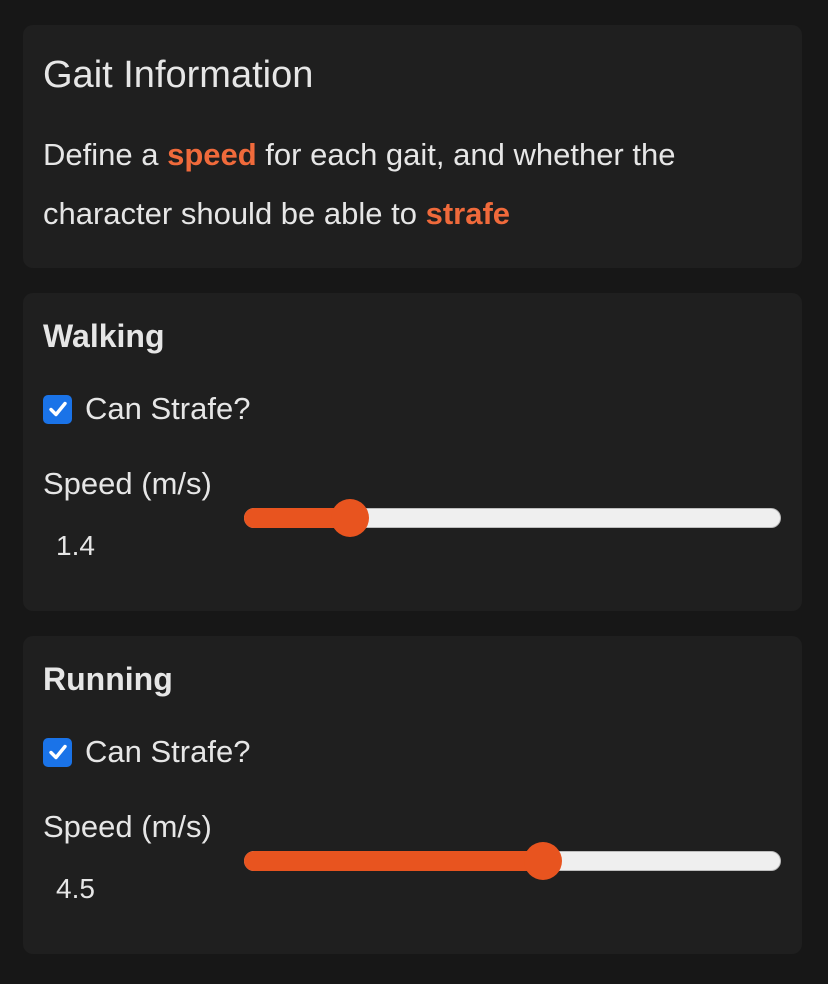 The image size is (828, 984). Describe the element at coordinates (105, 154) in the screenshot. I see `desc-text-1: Define a` at that location.